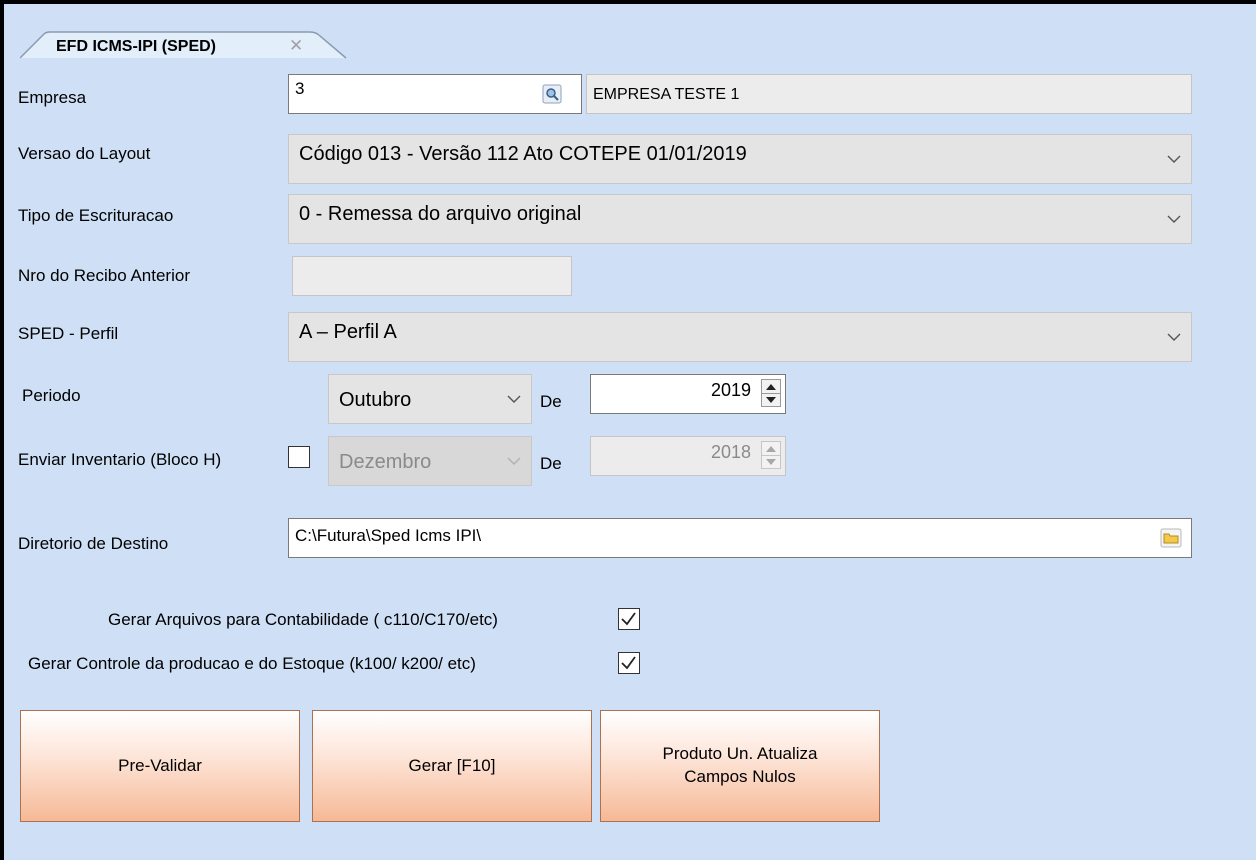 This screenshot has height=860, width=1256. What do you see at coordinates (136, 47) in the screenshot?
I see `tab-settings-title: EFD ICMS-IPI (SPED)` at bounding box center [136, 47].